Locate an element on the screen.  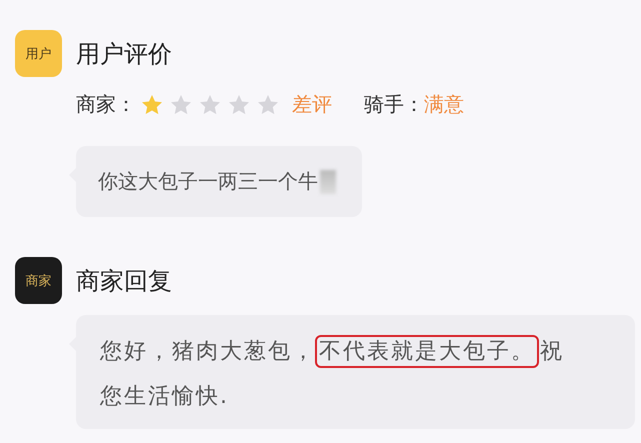
merchant-label: 商家： is located at coordinates (106, 104).